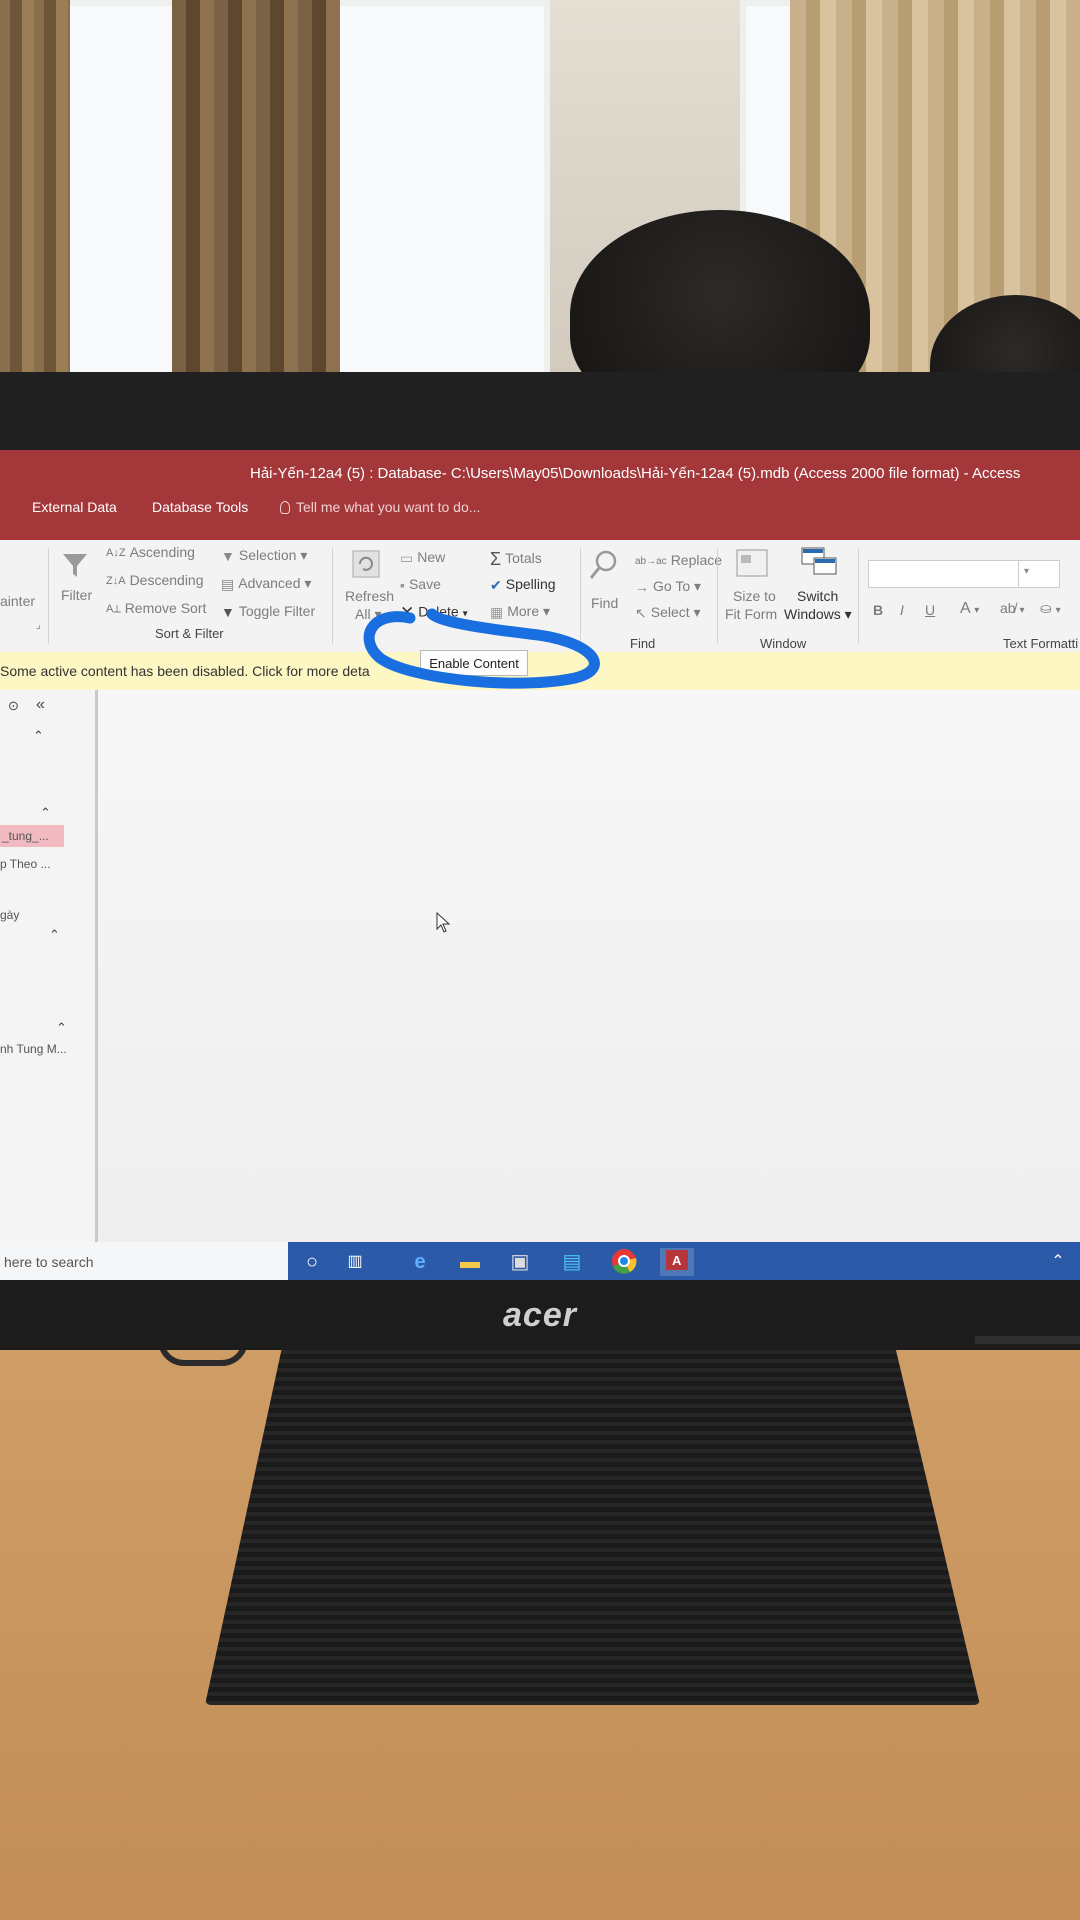 This screenshot has height=1920, width=1080. I want to click on go-to-button: → Go To ▾, so click(668, 586).